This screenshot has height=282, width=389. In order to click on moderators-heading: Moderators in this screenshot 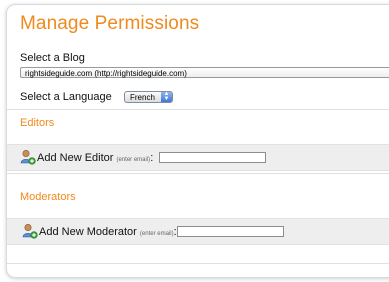, I will do `click(48, 197)`.